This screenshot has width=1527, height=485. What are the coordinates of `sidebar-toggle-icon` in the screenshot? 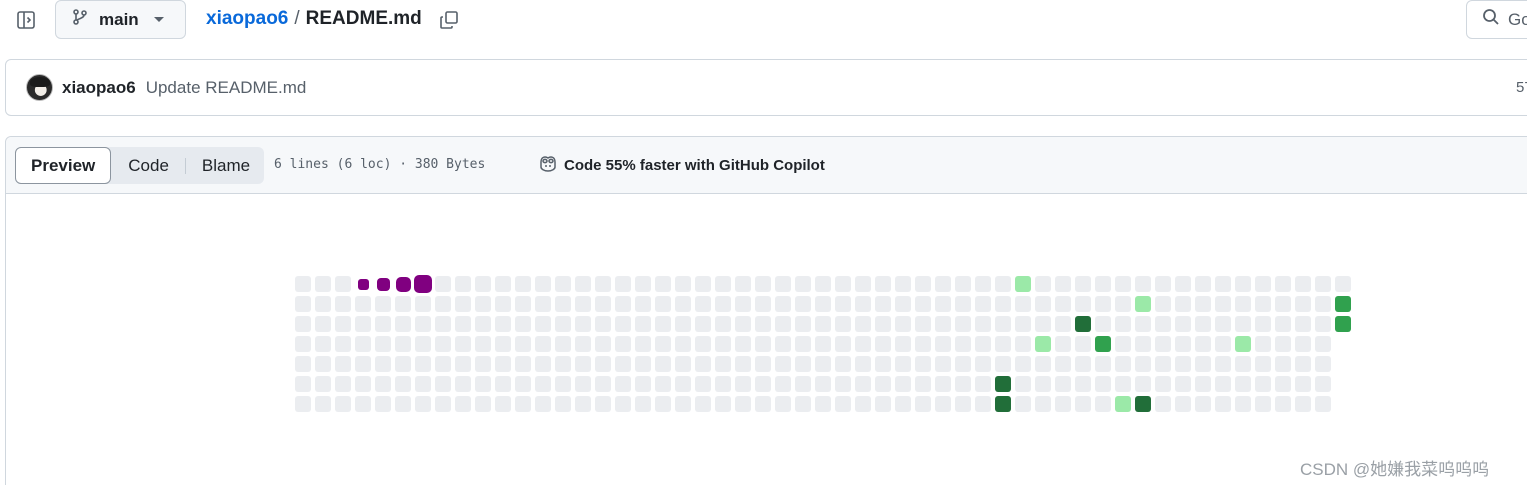 It's located at (26, 20).